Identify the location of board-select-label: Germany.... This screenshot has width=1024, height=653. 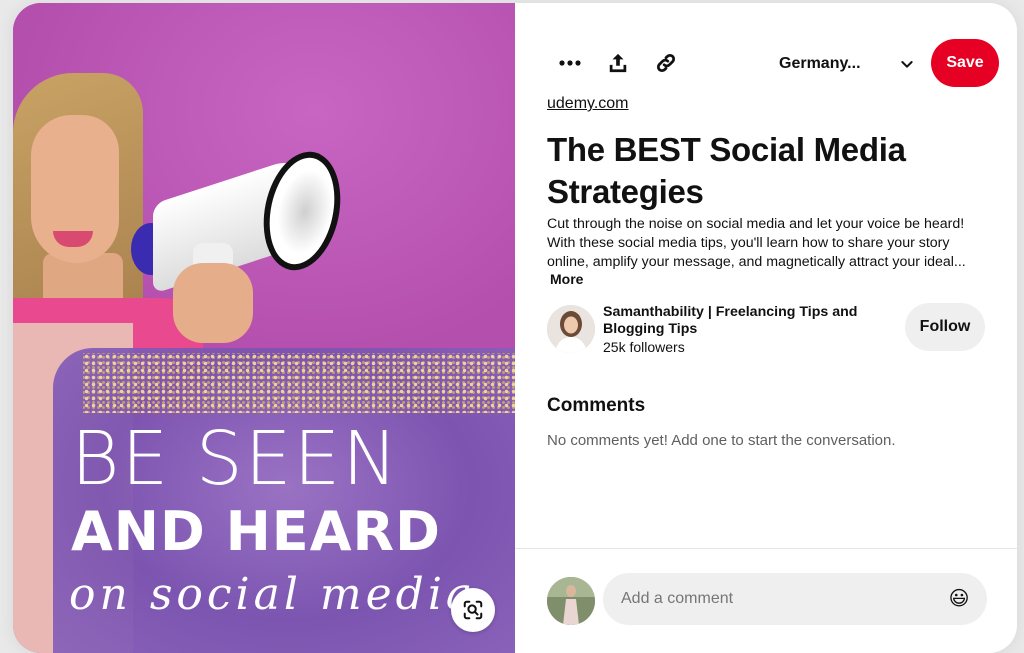
(820, 63).